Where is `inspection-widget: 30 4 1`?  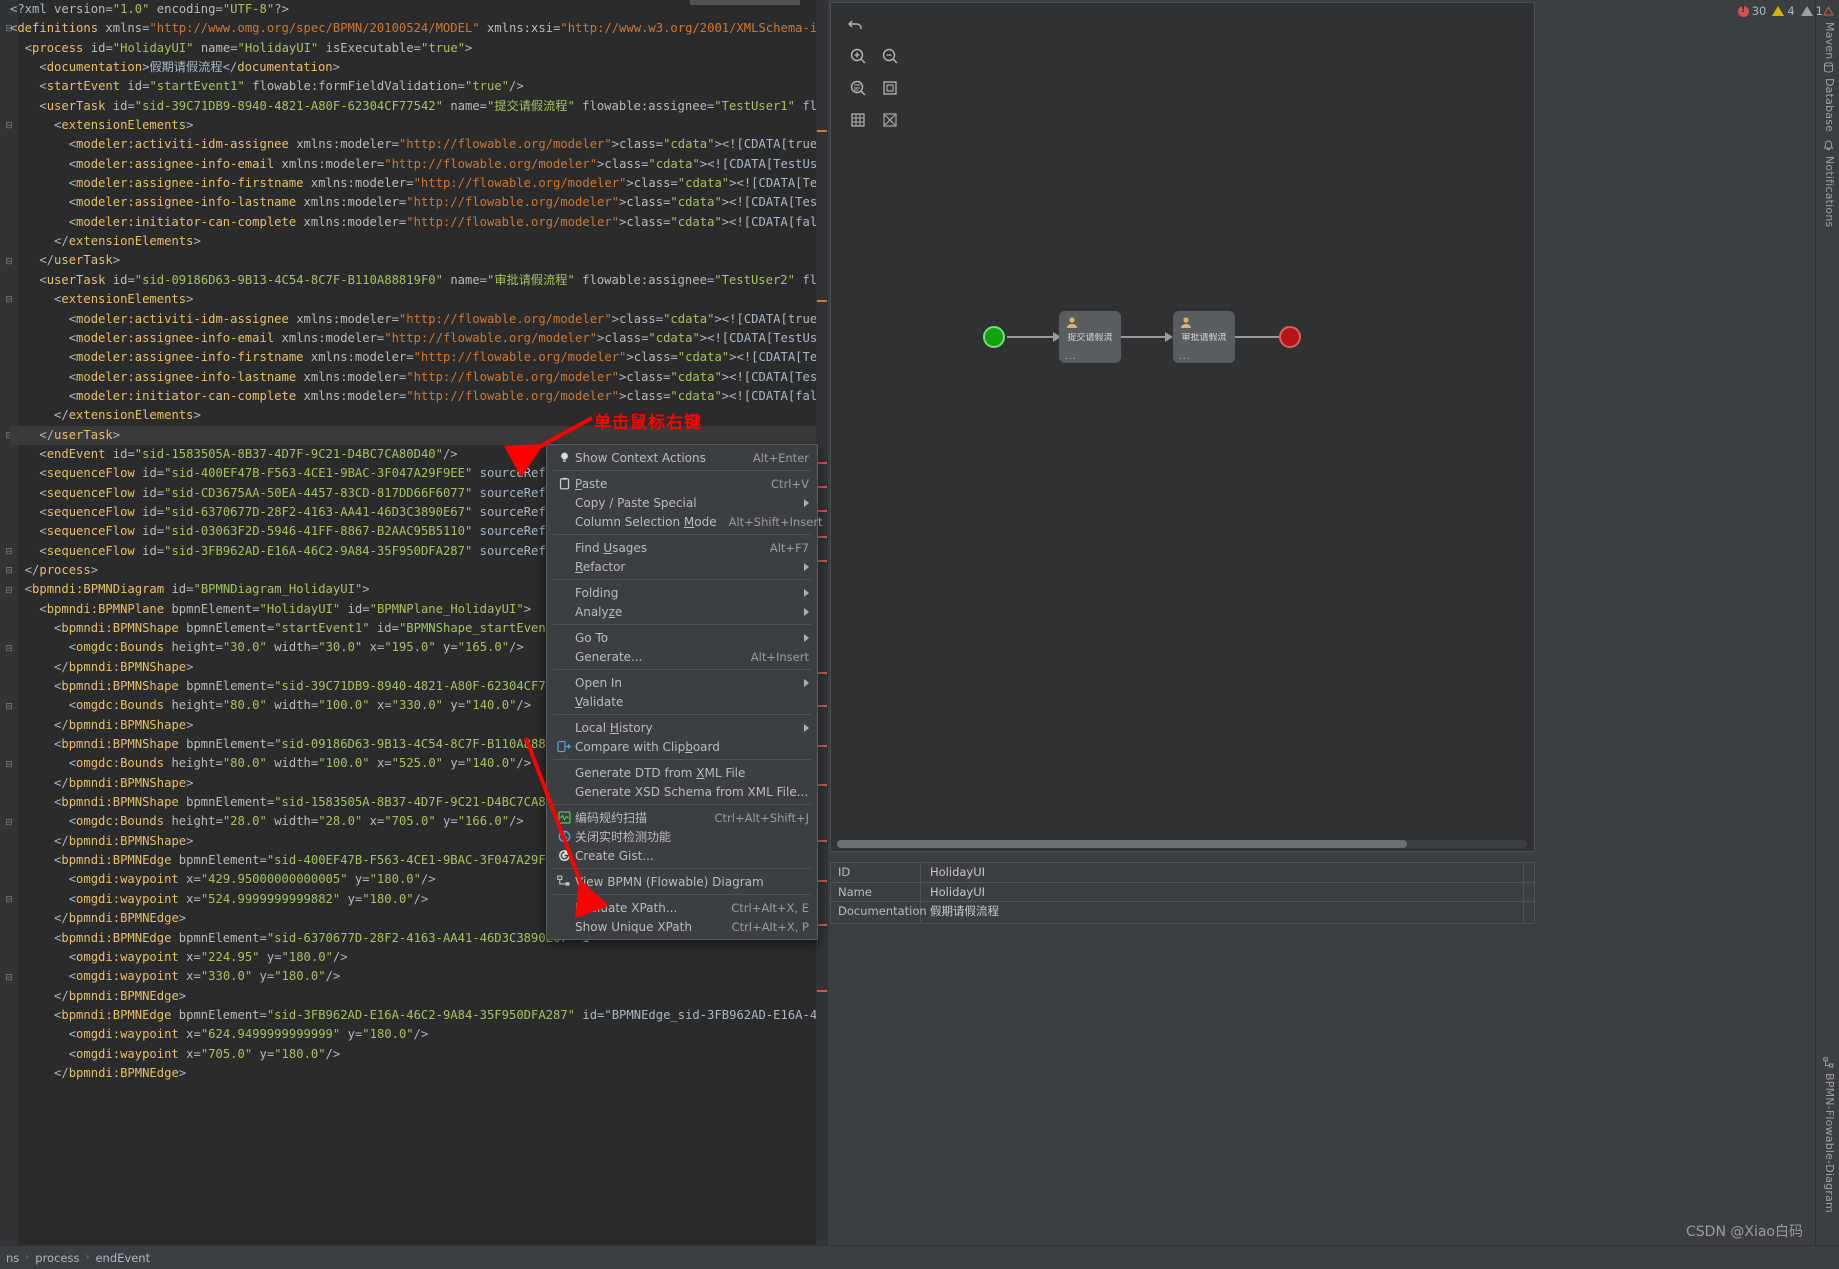 inspection-widget: 30 4 1 is located at coordinates (1780, 11).